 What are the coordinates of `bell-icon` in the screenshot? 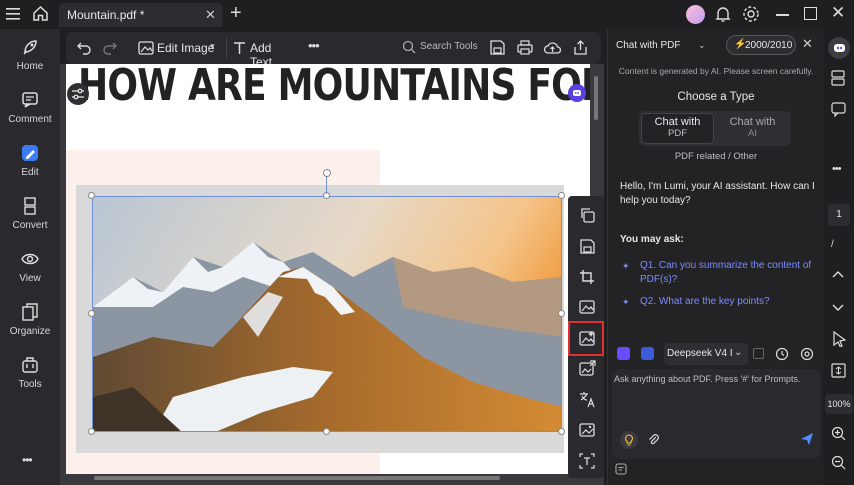 It's located at (723, 14).